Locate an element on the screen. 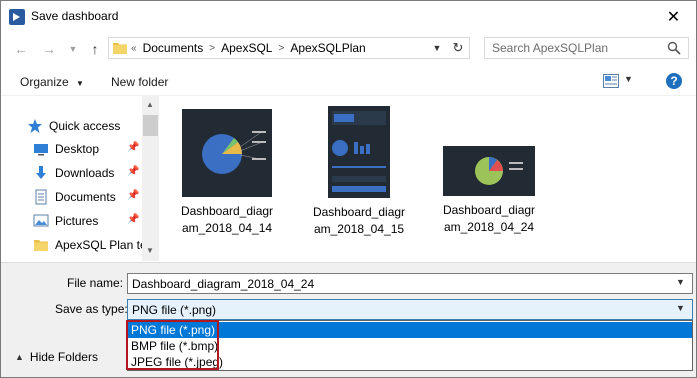 Image resolution: width=697 pixels, height=378 pixels. chevron-up-icon: ▲ is located at coordinates (19, 357).